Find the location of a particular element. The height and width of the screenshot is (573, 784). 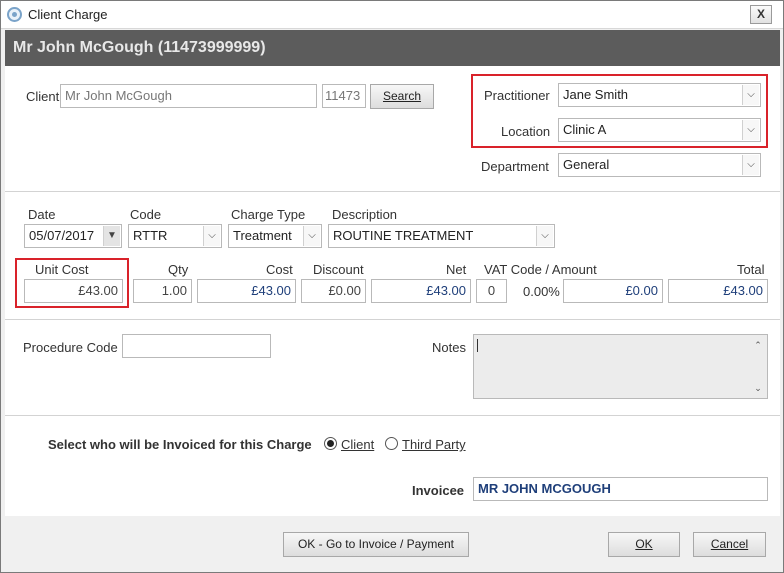

cost-label: Cost is located at coordinates (279, 269).